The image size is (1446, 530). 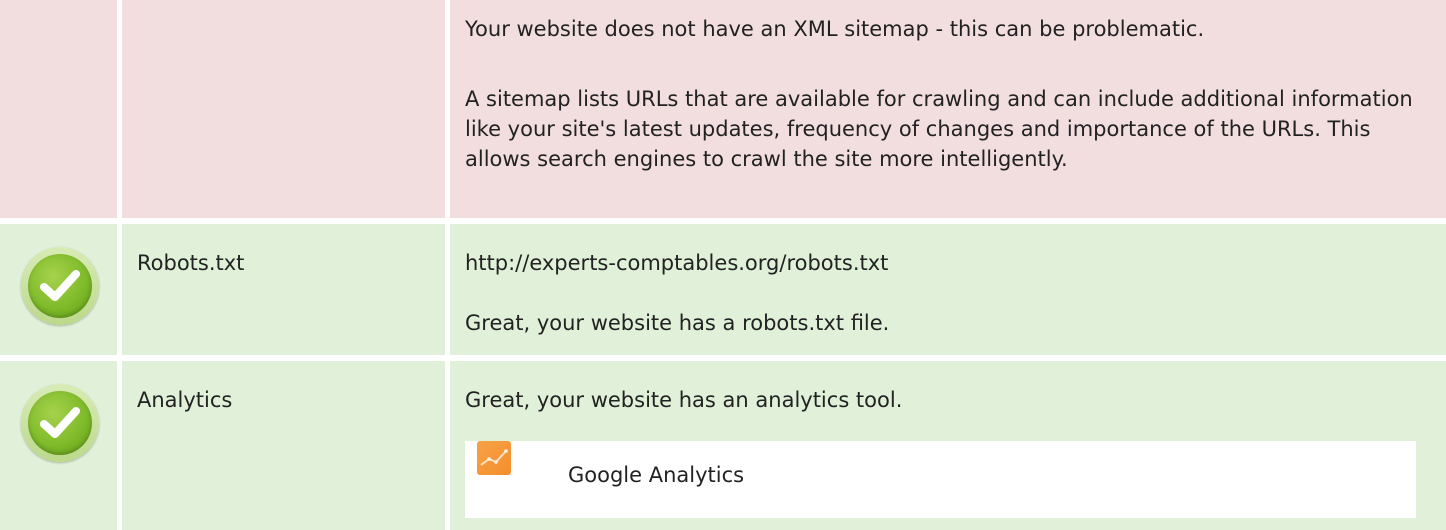 I want to click on robots-status-cell, so click(x=58, y=289).